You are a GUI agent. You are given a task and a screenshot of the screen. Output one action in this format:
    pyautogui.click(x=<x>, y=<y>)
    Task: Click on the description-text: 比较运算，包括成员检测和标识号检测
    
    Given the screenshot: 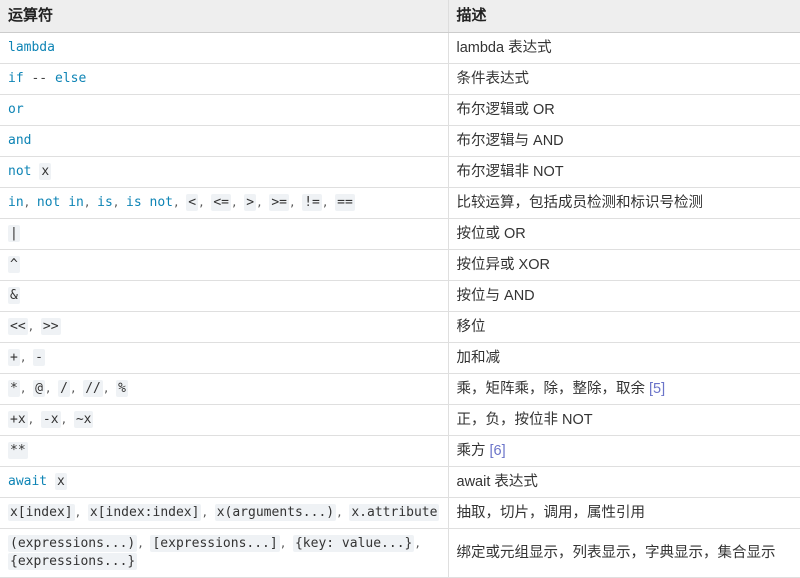 What is the action you would take?
    pyautogui.click(x=580, y=203)
    